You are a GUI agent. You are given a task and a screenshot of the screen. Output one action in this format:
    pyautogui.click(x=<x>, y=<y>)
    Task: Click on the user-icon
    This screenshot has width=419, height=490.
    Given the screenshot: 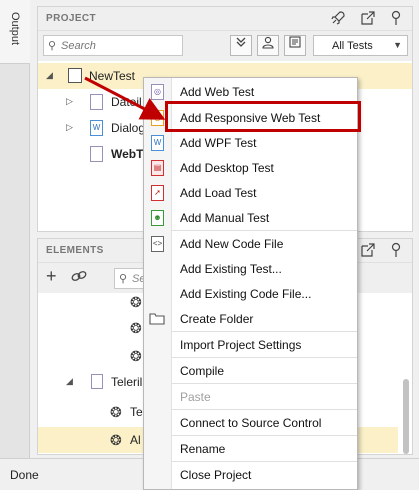 What is the action you would take?
    pyautogui.click(x=268, y=45)
    